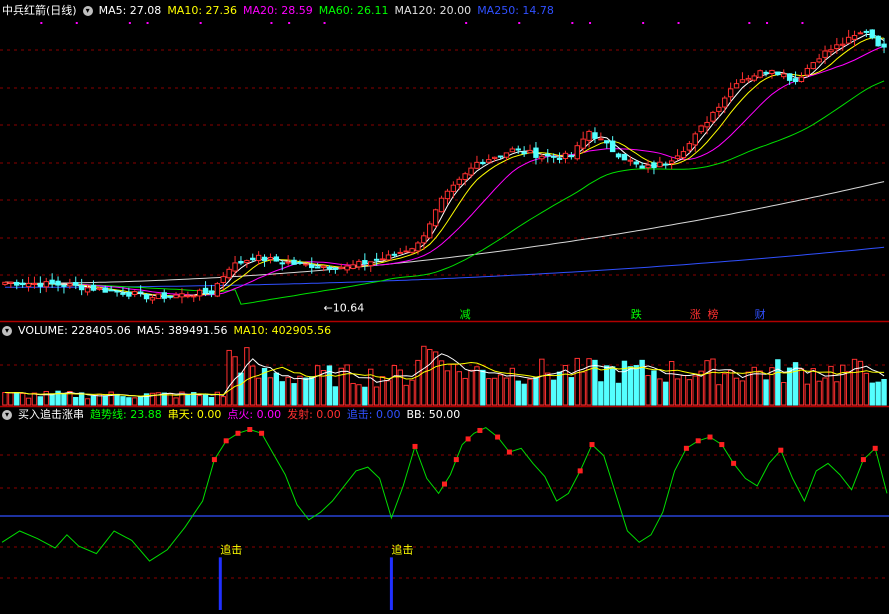 The height and width of the screenshot is (614, 889). Describe the element at coordinates (39, 10) in the screenshot. I see `stock-name: 中兵红箭(日线)` at that location.